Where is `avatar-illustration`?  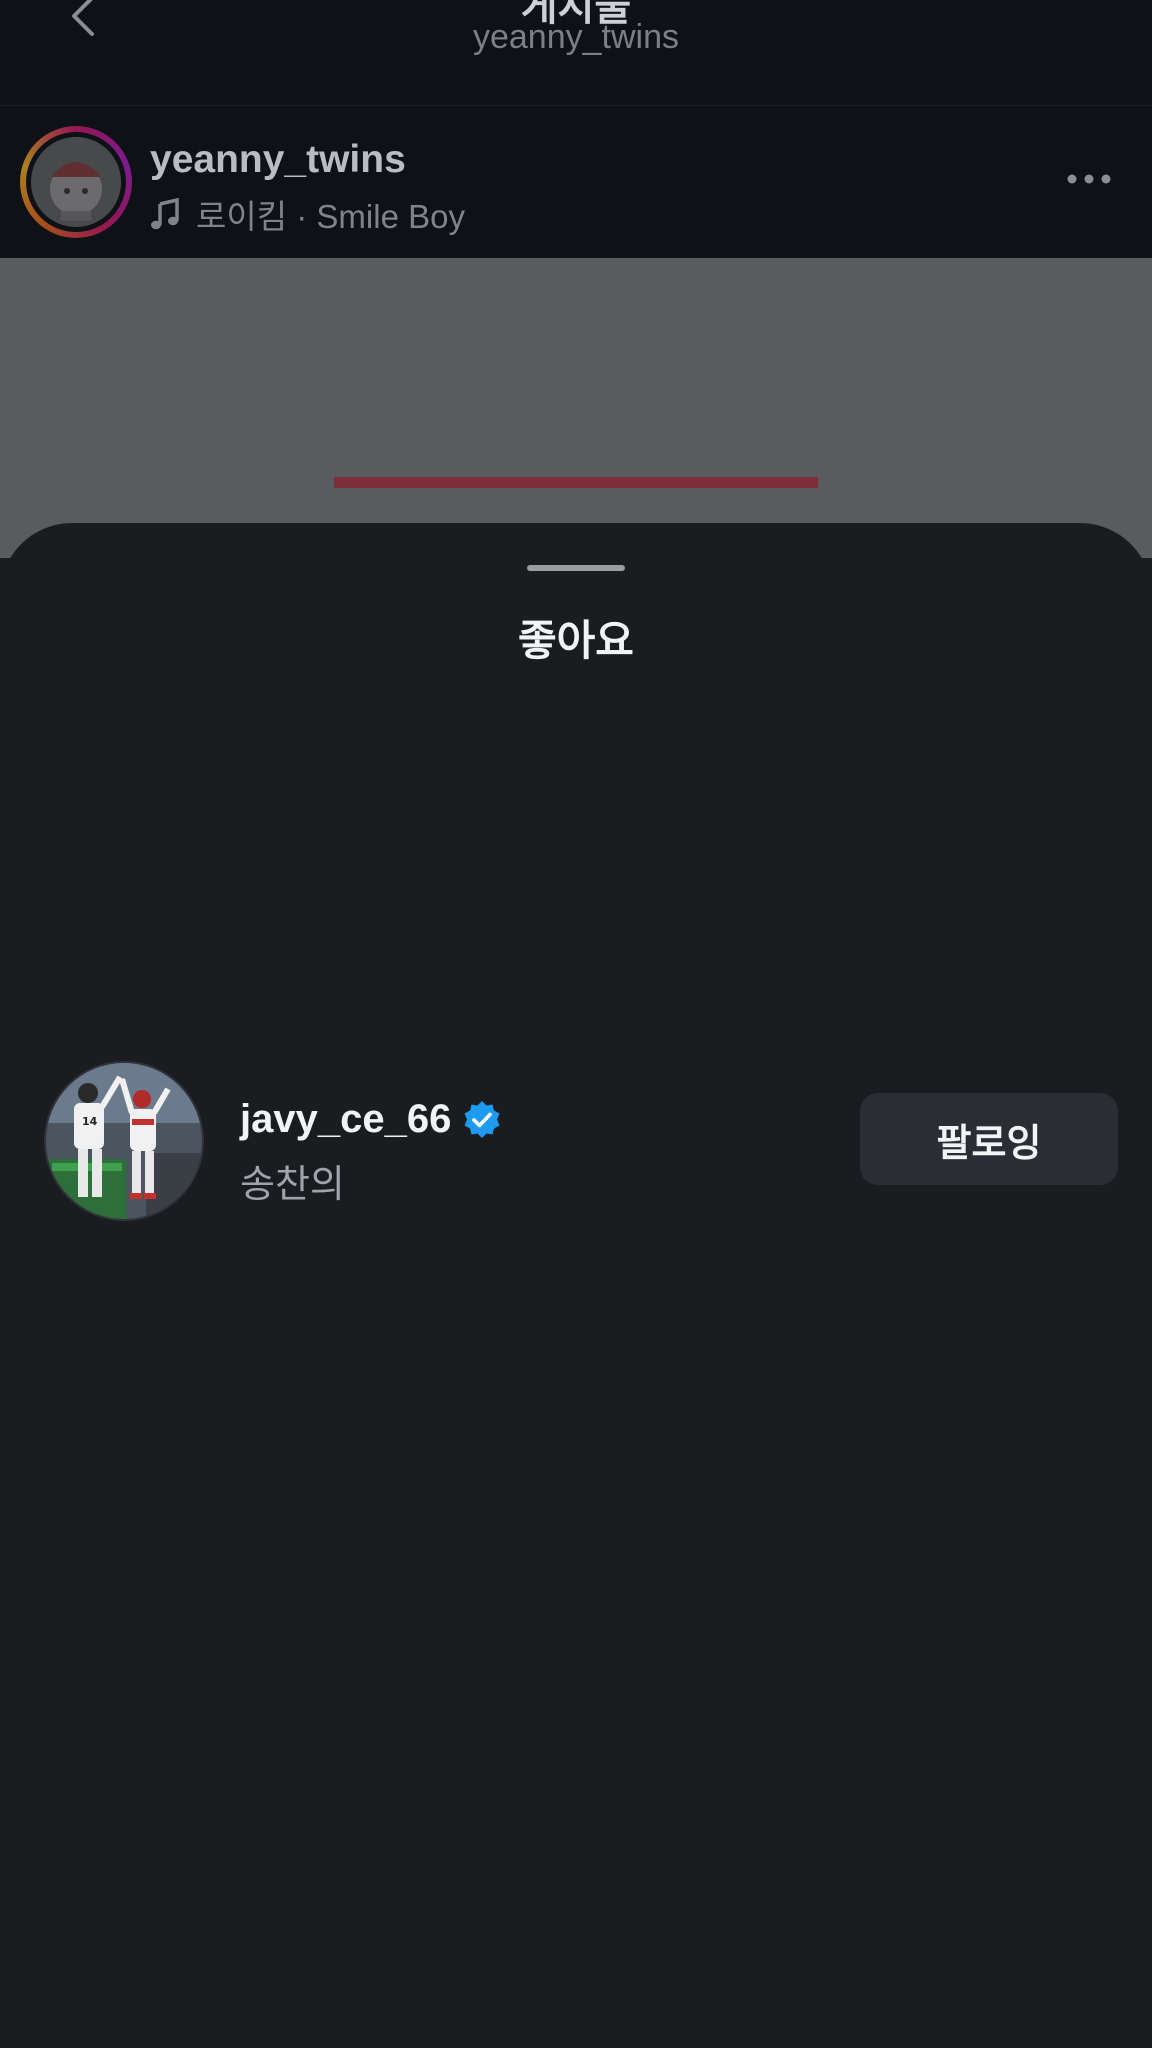 avatar-illustration is located at coordinates (76, 182).